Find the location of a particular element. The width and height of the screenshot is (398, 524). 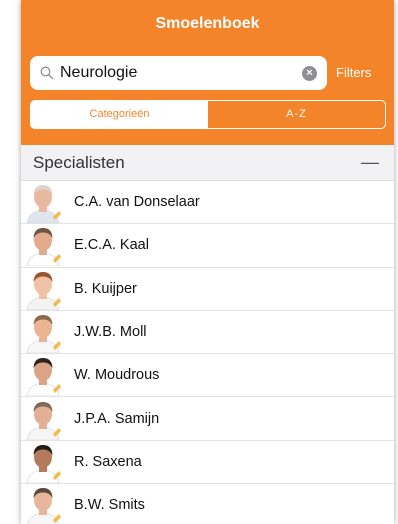

section-header: Specialisten — is located at coordinates (207, 163).